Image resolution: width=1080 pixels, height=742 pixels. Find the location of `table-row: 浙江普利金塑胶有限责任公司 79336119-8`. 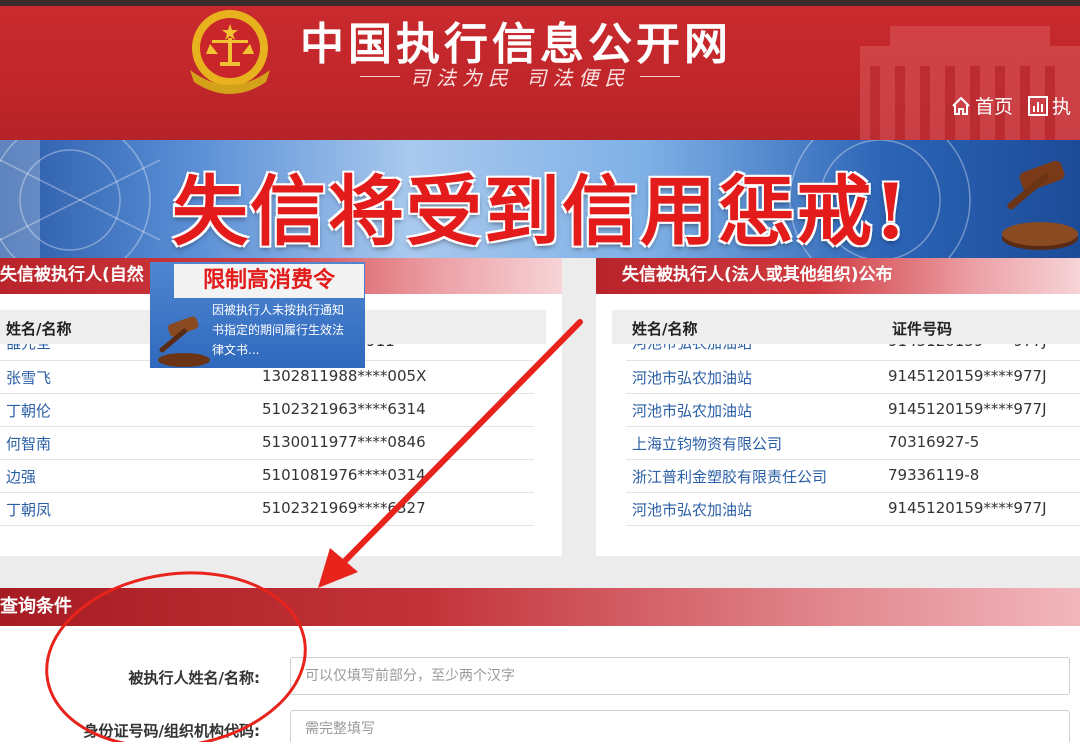

table-row: 浙江普利金塑胶有限责任公司 79336119-8 is located at coordinates (853, 476).